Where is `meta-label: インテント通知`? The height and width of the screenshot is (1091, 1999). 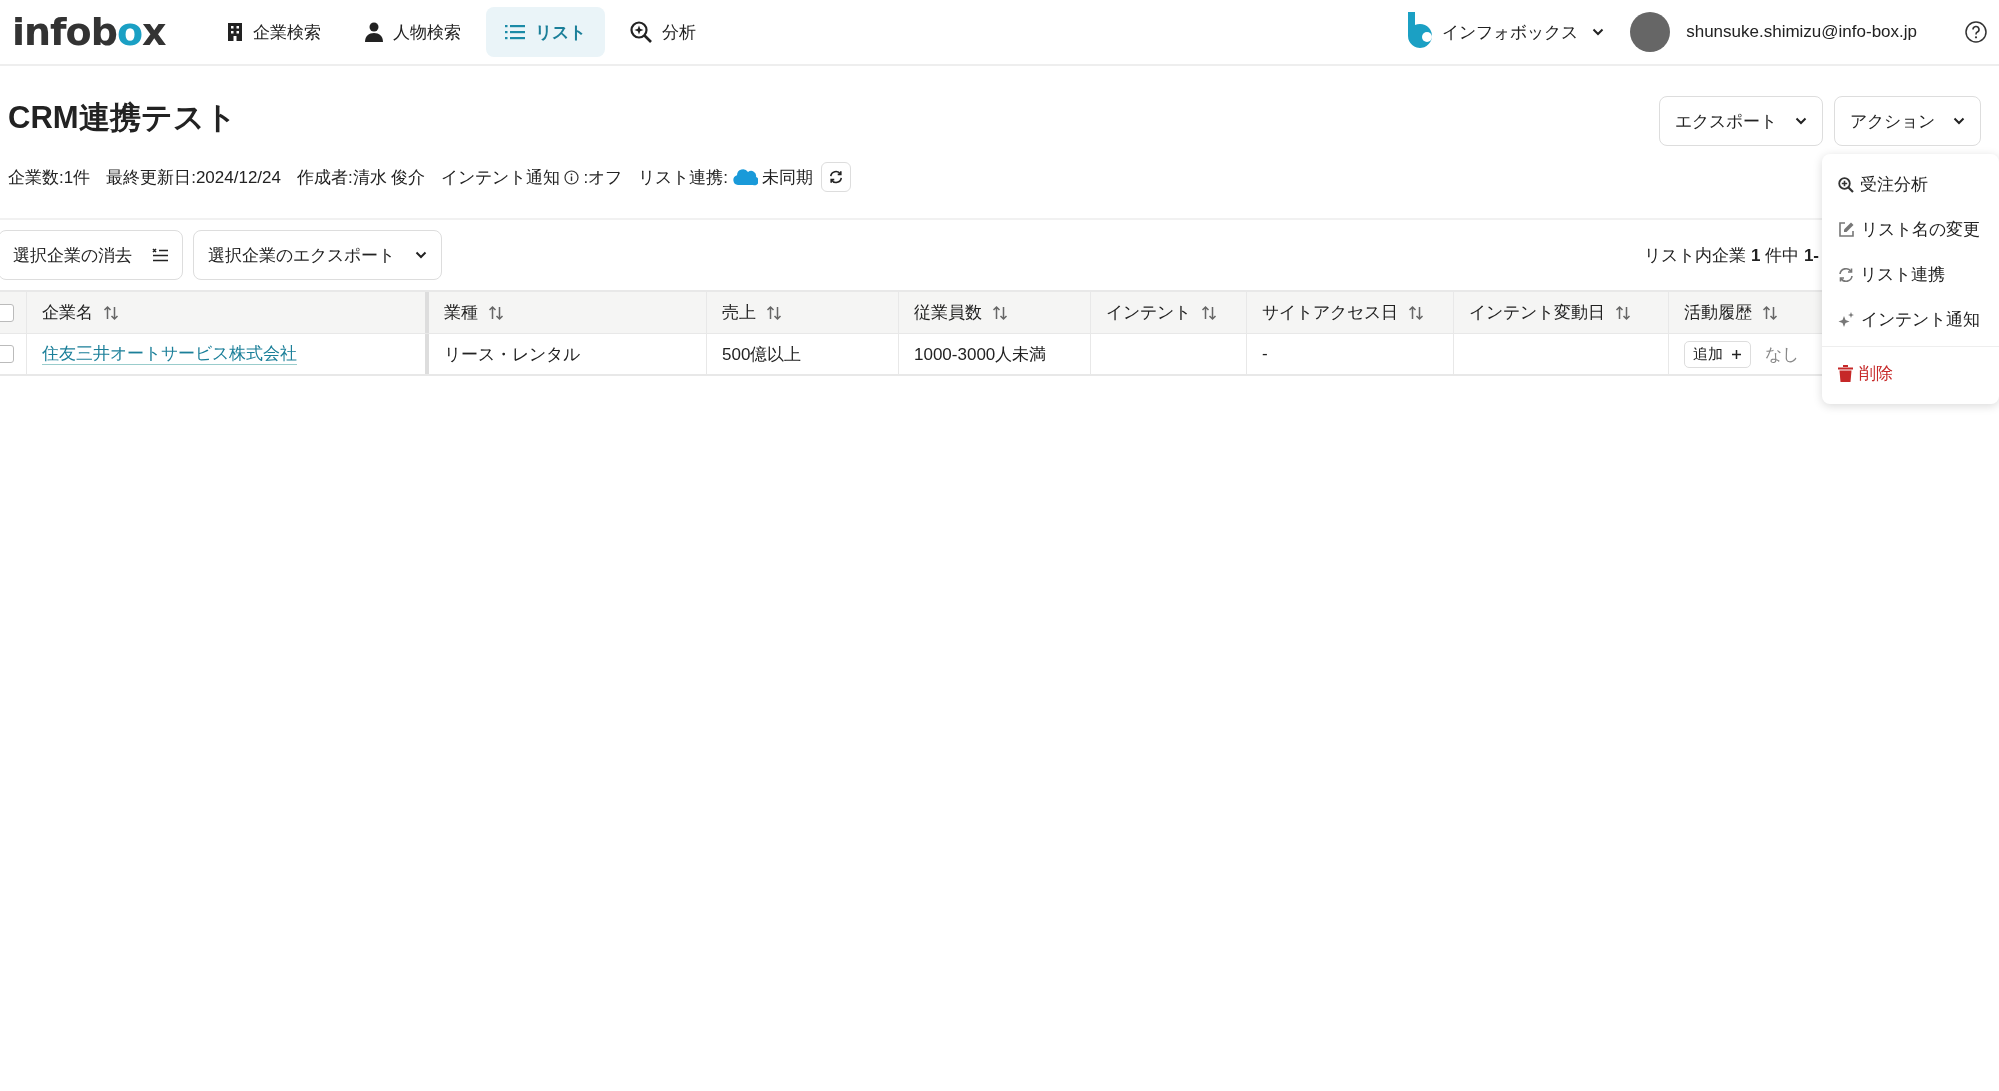 meta-label: インテント通知 is located at coordinates (501, 177).